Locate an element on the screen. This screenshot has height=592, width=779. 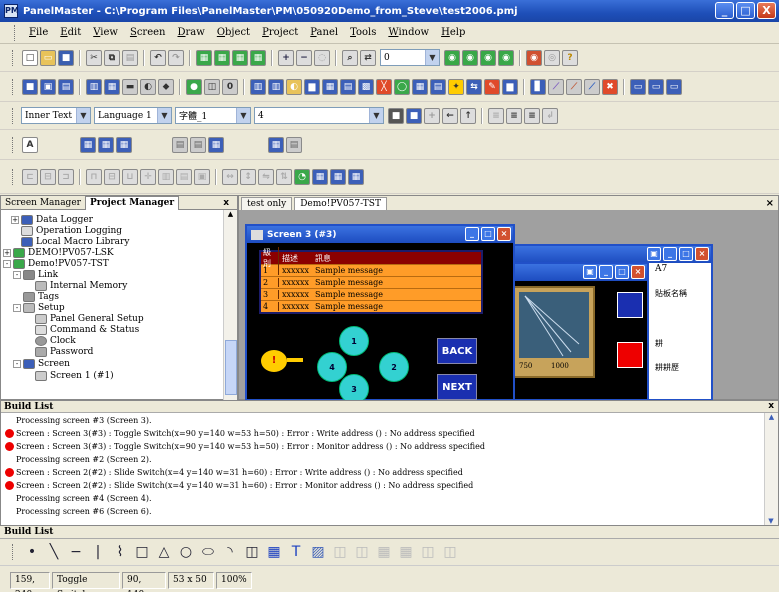
tree-item-demo-pv057-lsk: + DEMO!PV057-LSK is located at coordinates (58, 252).